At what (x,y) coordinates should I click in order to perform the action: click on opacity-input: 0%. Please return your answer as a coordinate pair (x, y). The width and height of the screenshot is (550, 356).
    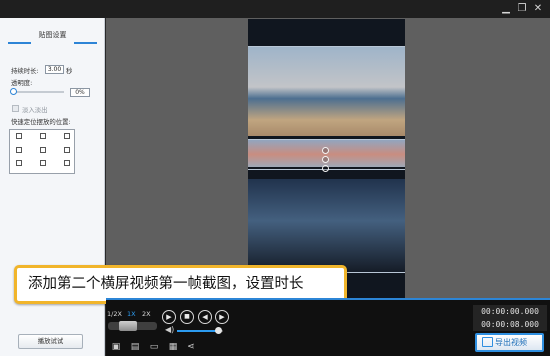
    Looking at the image, I should click on (80, 92).